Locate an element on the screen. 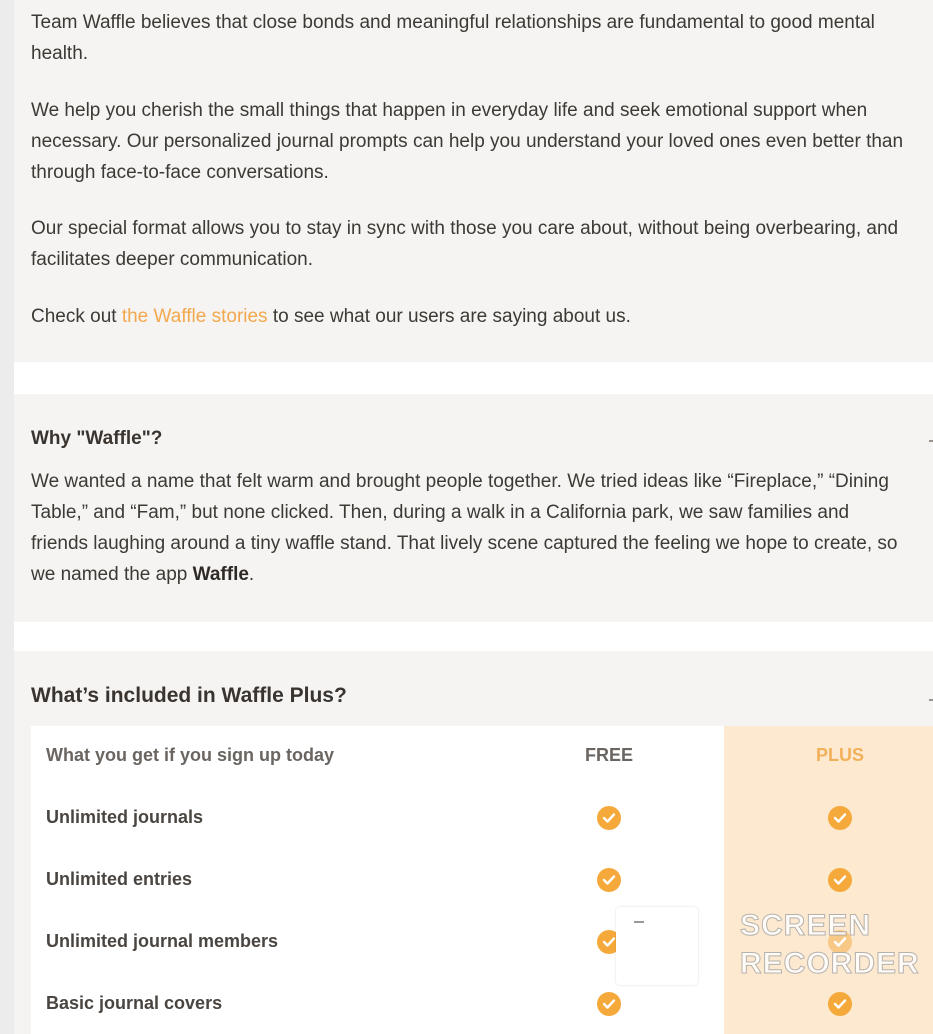 Image resolution: width=933 pixels, height=1034 pixels. table-row-label: Basic journal covers is located at coordinates (134, 1003).